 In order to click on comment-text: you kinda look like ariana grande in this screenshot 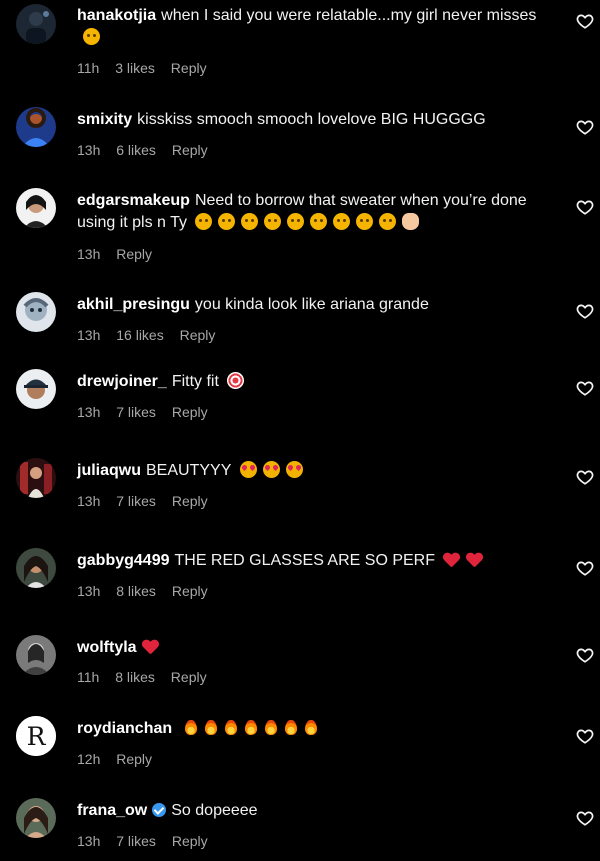, I will do `click(311, 304)`.